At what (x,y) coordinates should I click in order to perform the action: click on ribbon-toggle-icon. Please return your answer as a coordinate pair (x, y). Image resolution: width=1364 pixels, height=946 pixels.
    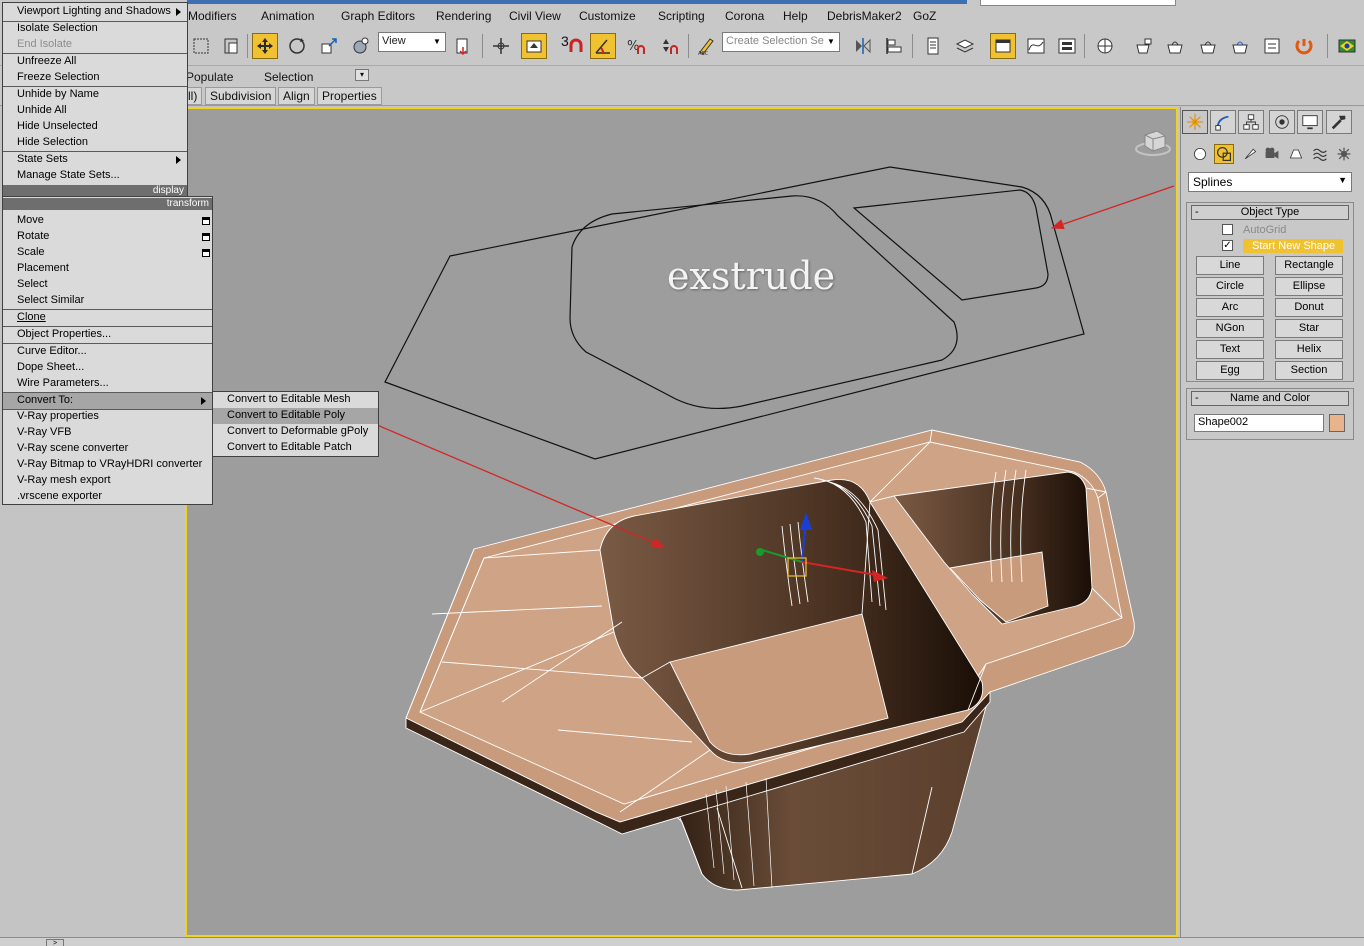
    Looking at the image, I should click on (1003, 46).